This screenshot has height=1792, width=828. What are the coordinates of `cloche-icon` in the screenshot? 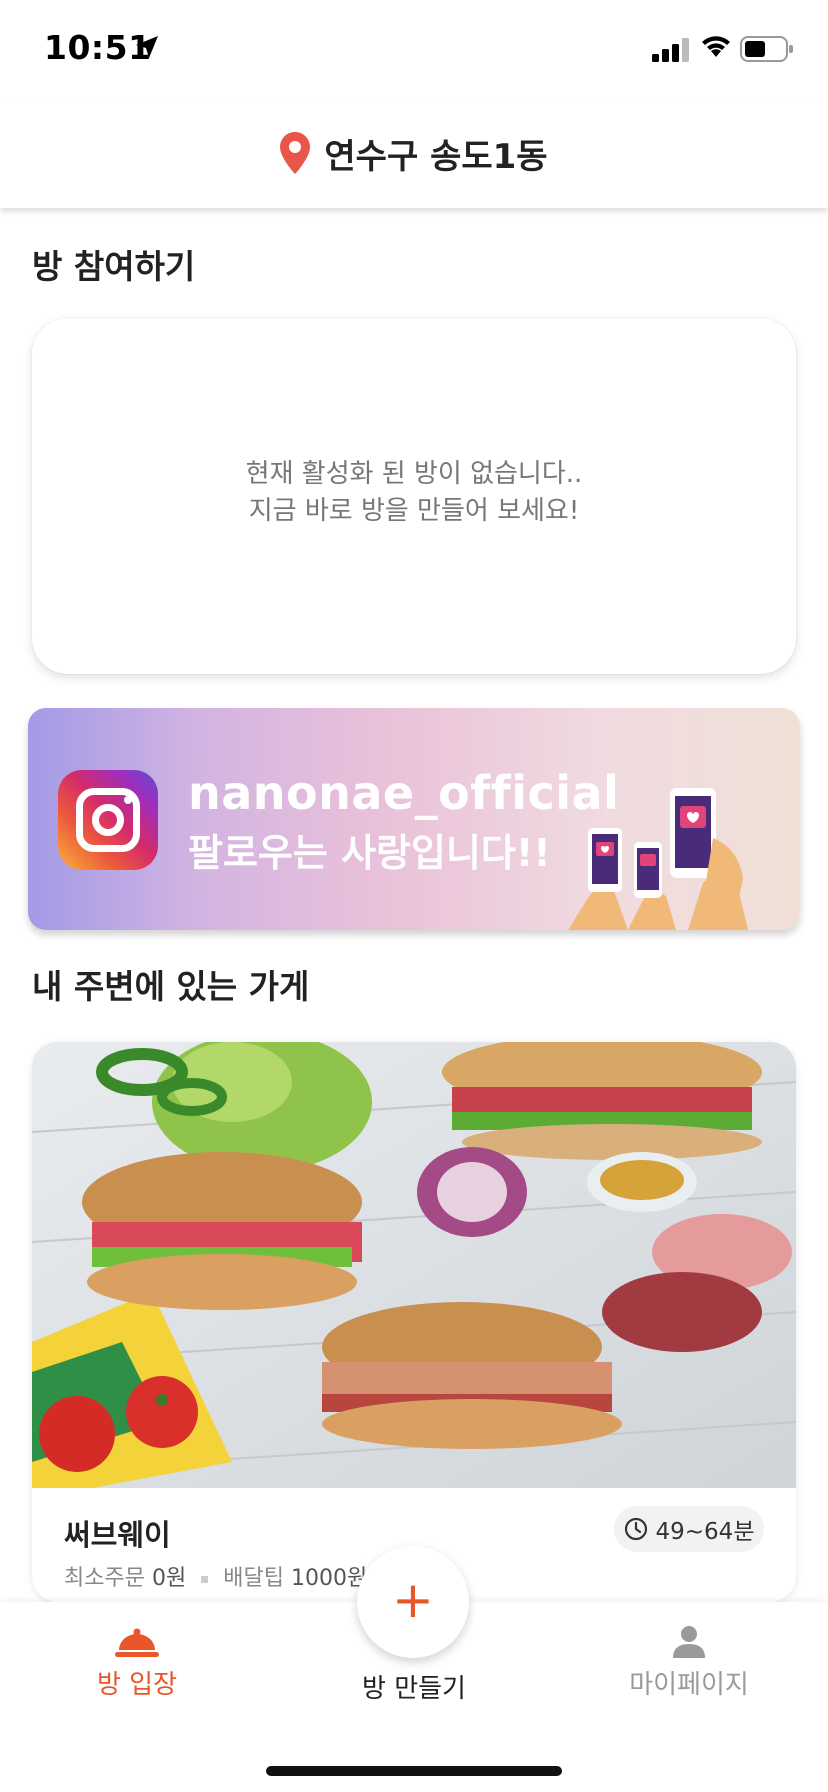 It's located at (137, 1642).